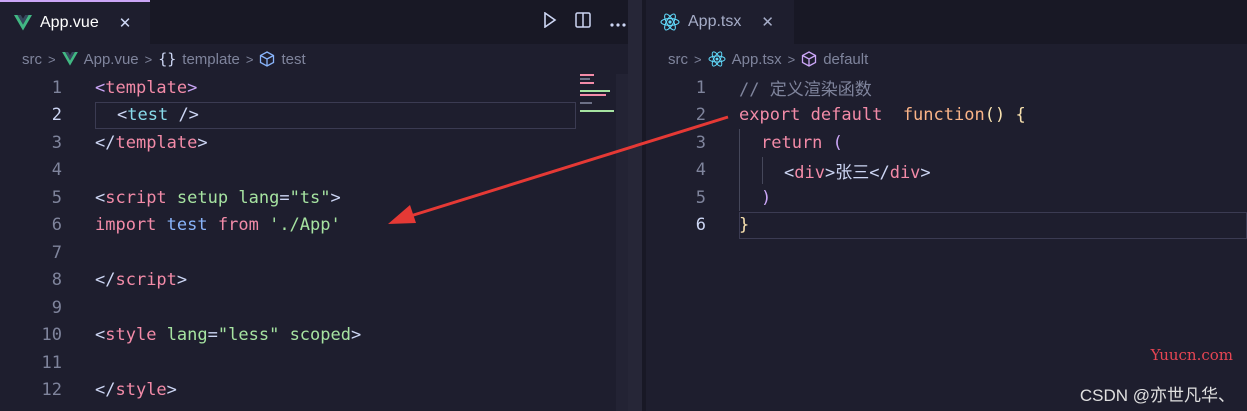 Image resolution: width=1247 pixels, height=411 pixels. Describe the element at coordinates (56, 280) in the screenshot. I see `line-number: 8` at that location.